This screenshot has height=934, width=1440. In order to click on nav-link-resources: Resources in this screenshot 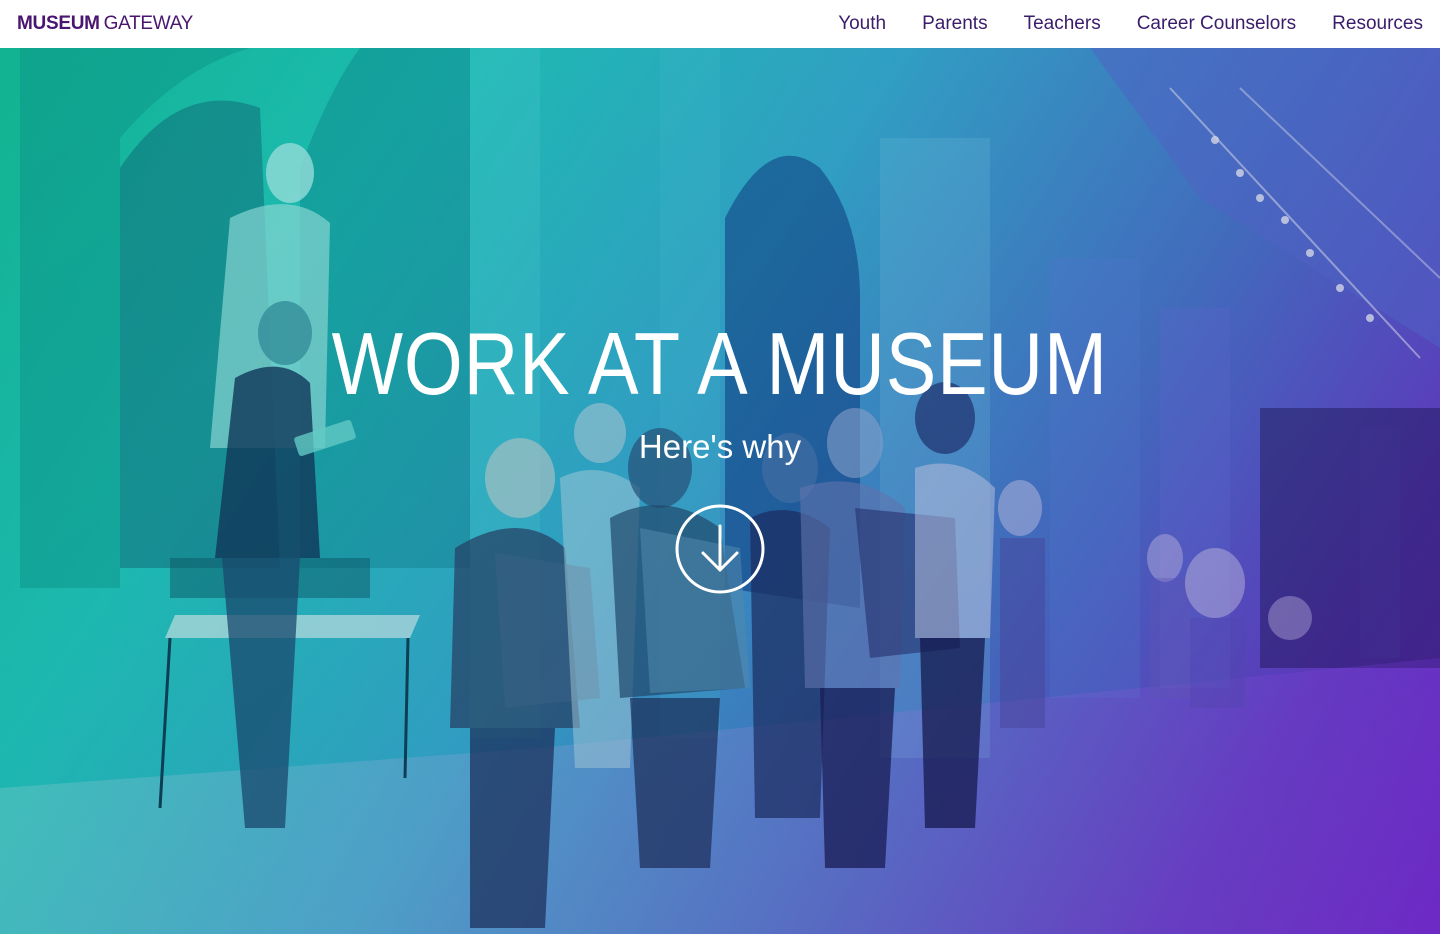, I will do `click(1377, 24)`.